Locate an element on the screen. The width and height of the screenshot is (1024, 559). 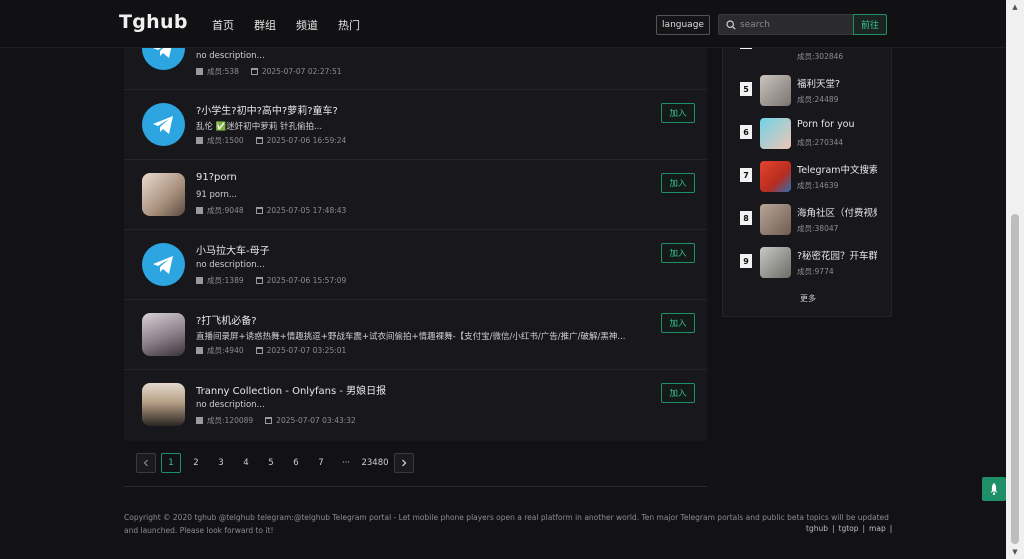
page-button-6: 6 is located at coordinates (296, 463).